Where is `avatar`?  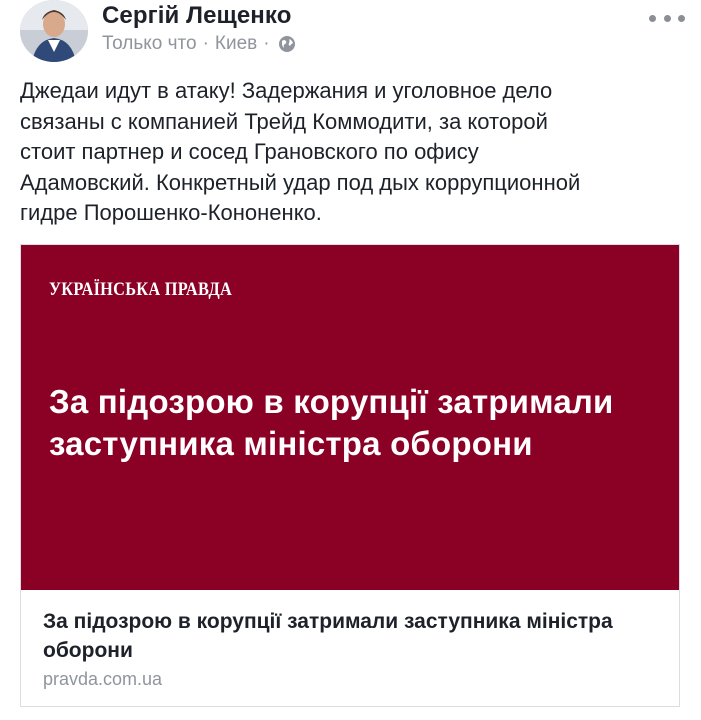 avatar is located at coordinates (54, 31).